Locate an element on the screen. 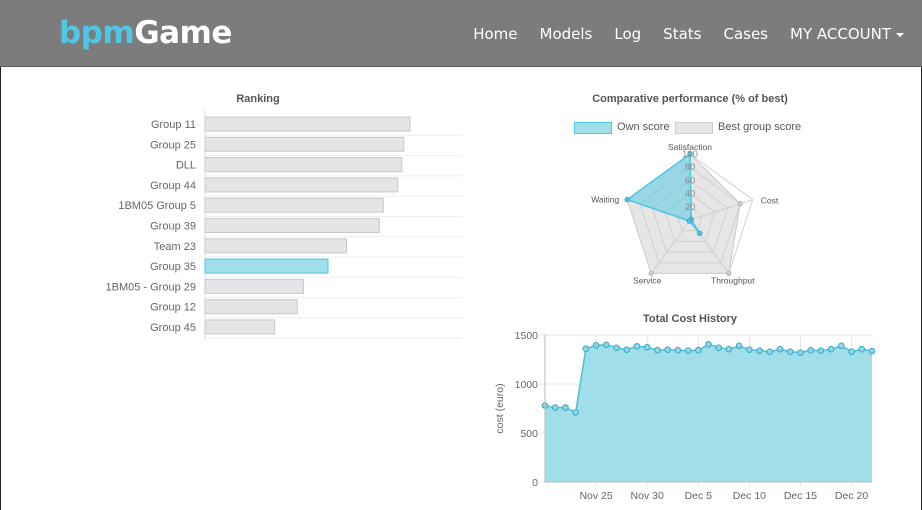  brand-part-bpm: bpm is located at coordinates (97, 33).